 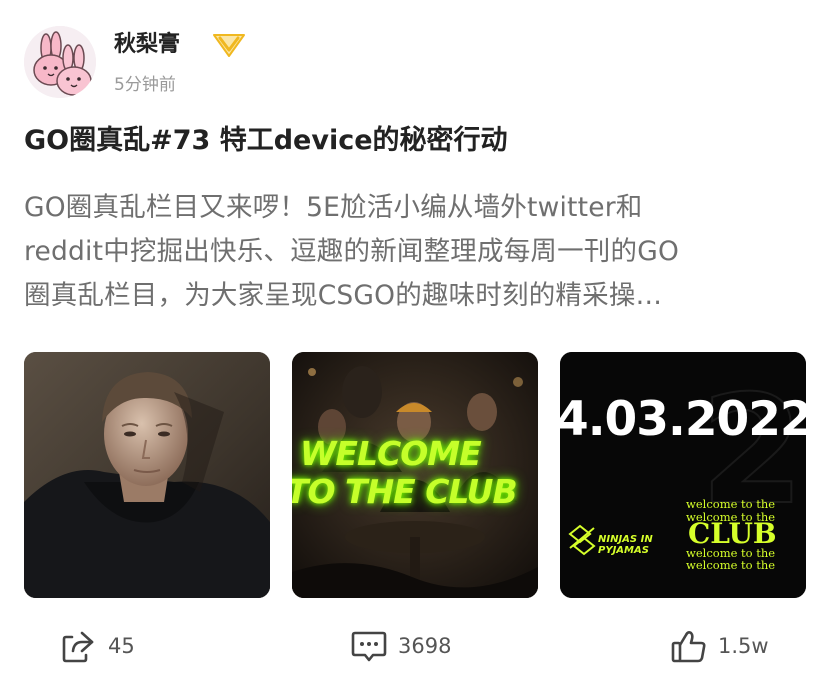 I want to click on nip-logo-text: NINJAS IN PYJAMAS, so click(x=625, y=545).